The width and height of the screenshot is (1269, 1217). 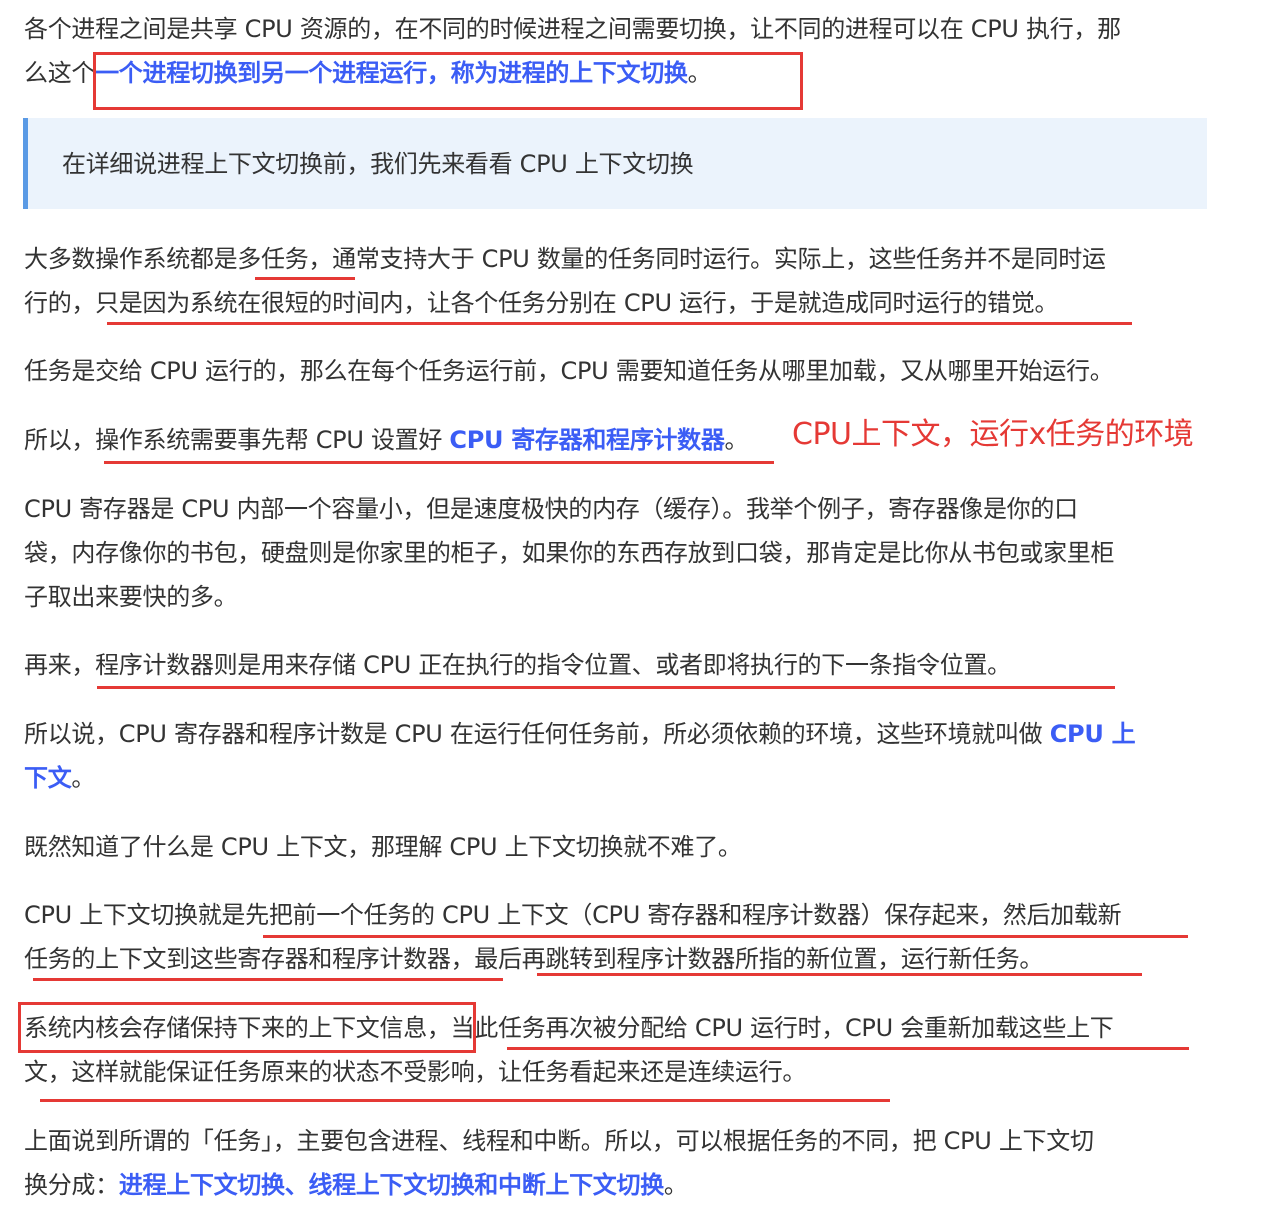 I want to click on blockquote: 在详细说进程上下文切换前，我们先来看看 CPU 上下文切换, so click(x=615, y=163).